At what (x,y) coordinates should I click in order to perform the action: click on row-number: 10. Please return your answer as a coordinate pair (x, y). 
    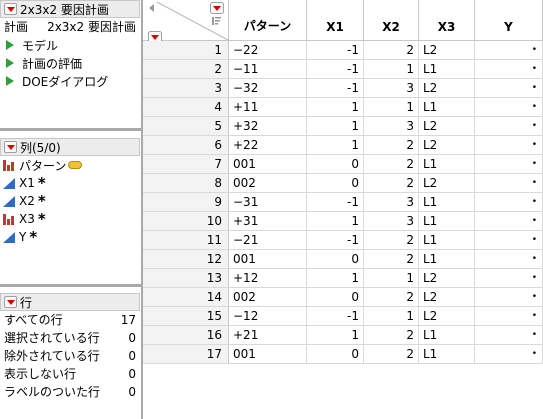
    Looking at the image, I should click on (186, 221).